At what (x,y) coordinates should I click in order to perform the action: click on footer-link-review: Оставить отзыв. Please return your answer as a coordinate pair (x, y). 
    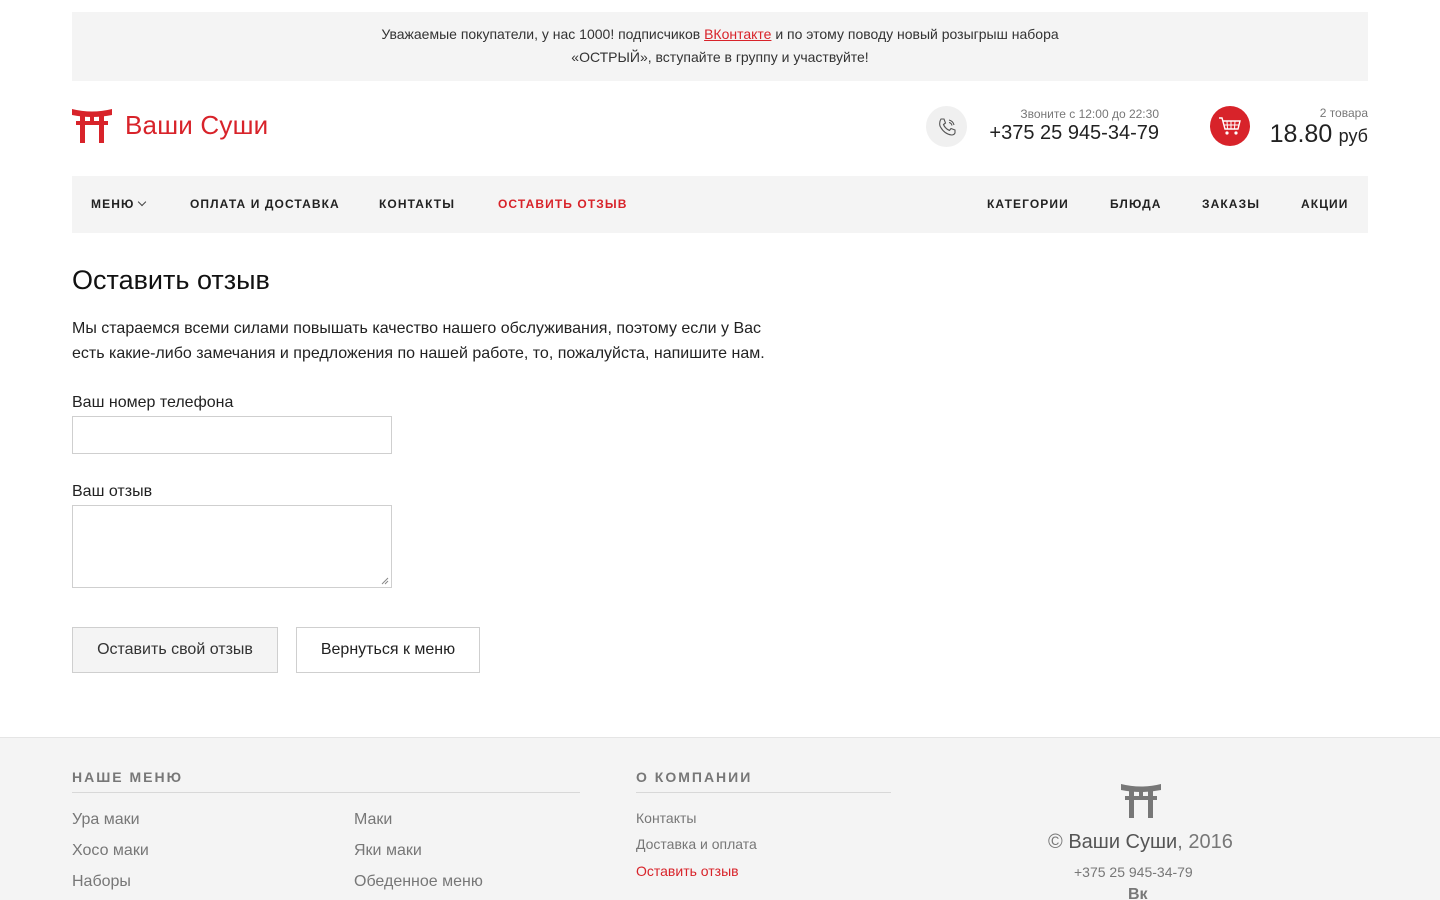
    Looking at the image, I should click on (687, 871).